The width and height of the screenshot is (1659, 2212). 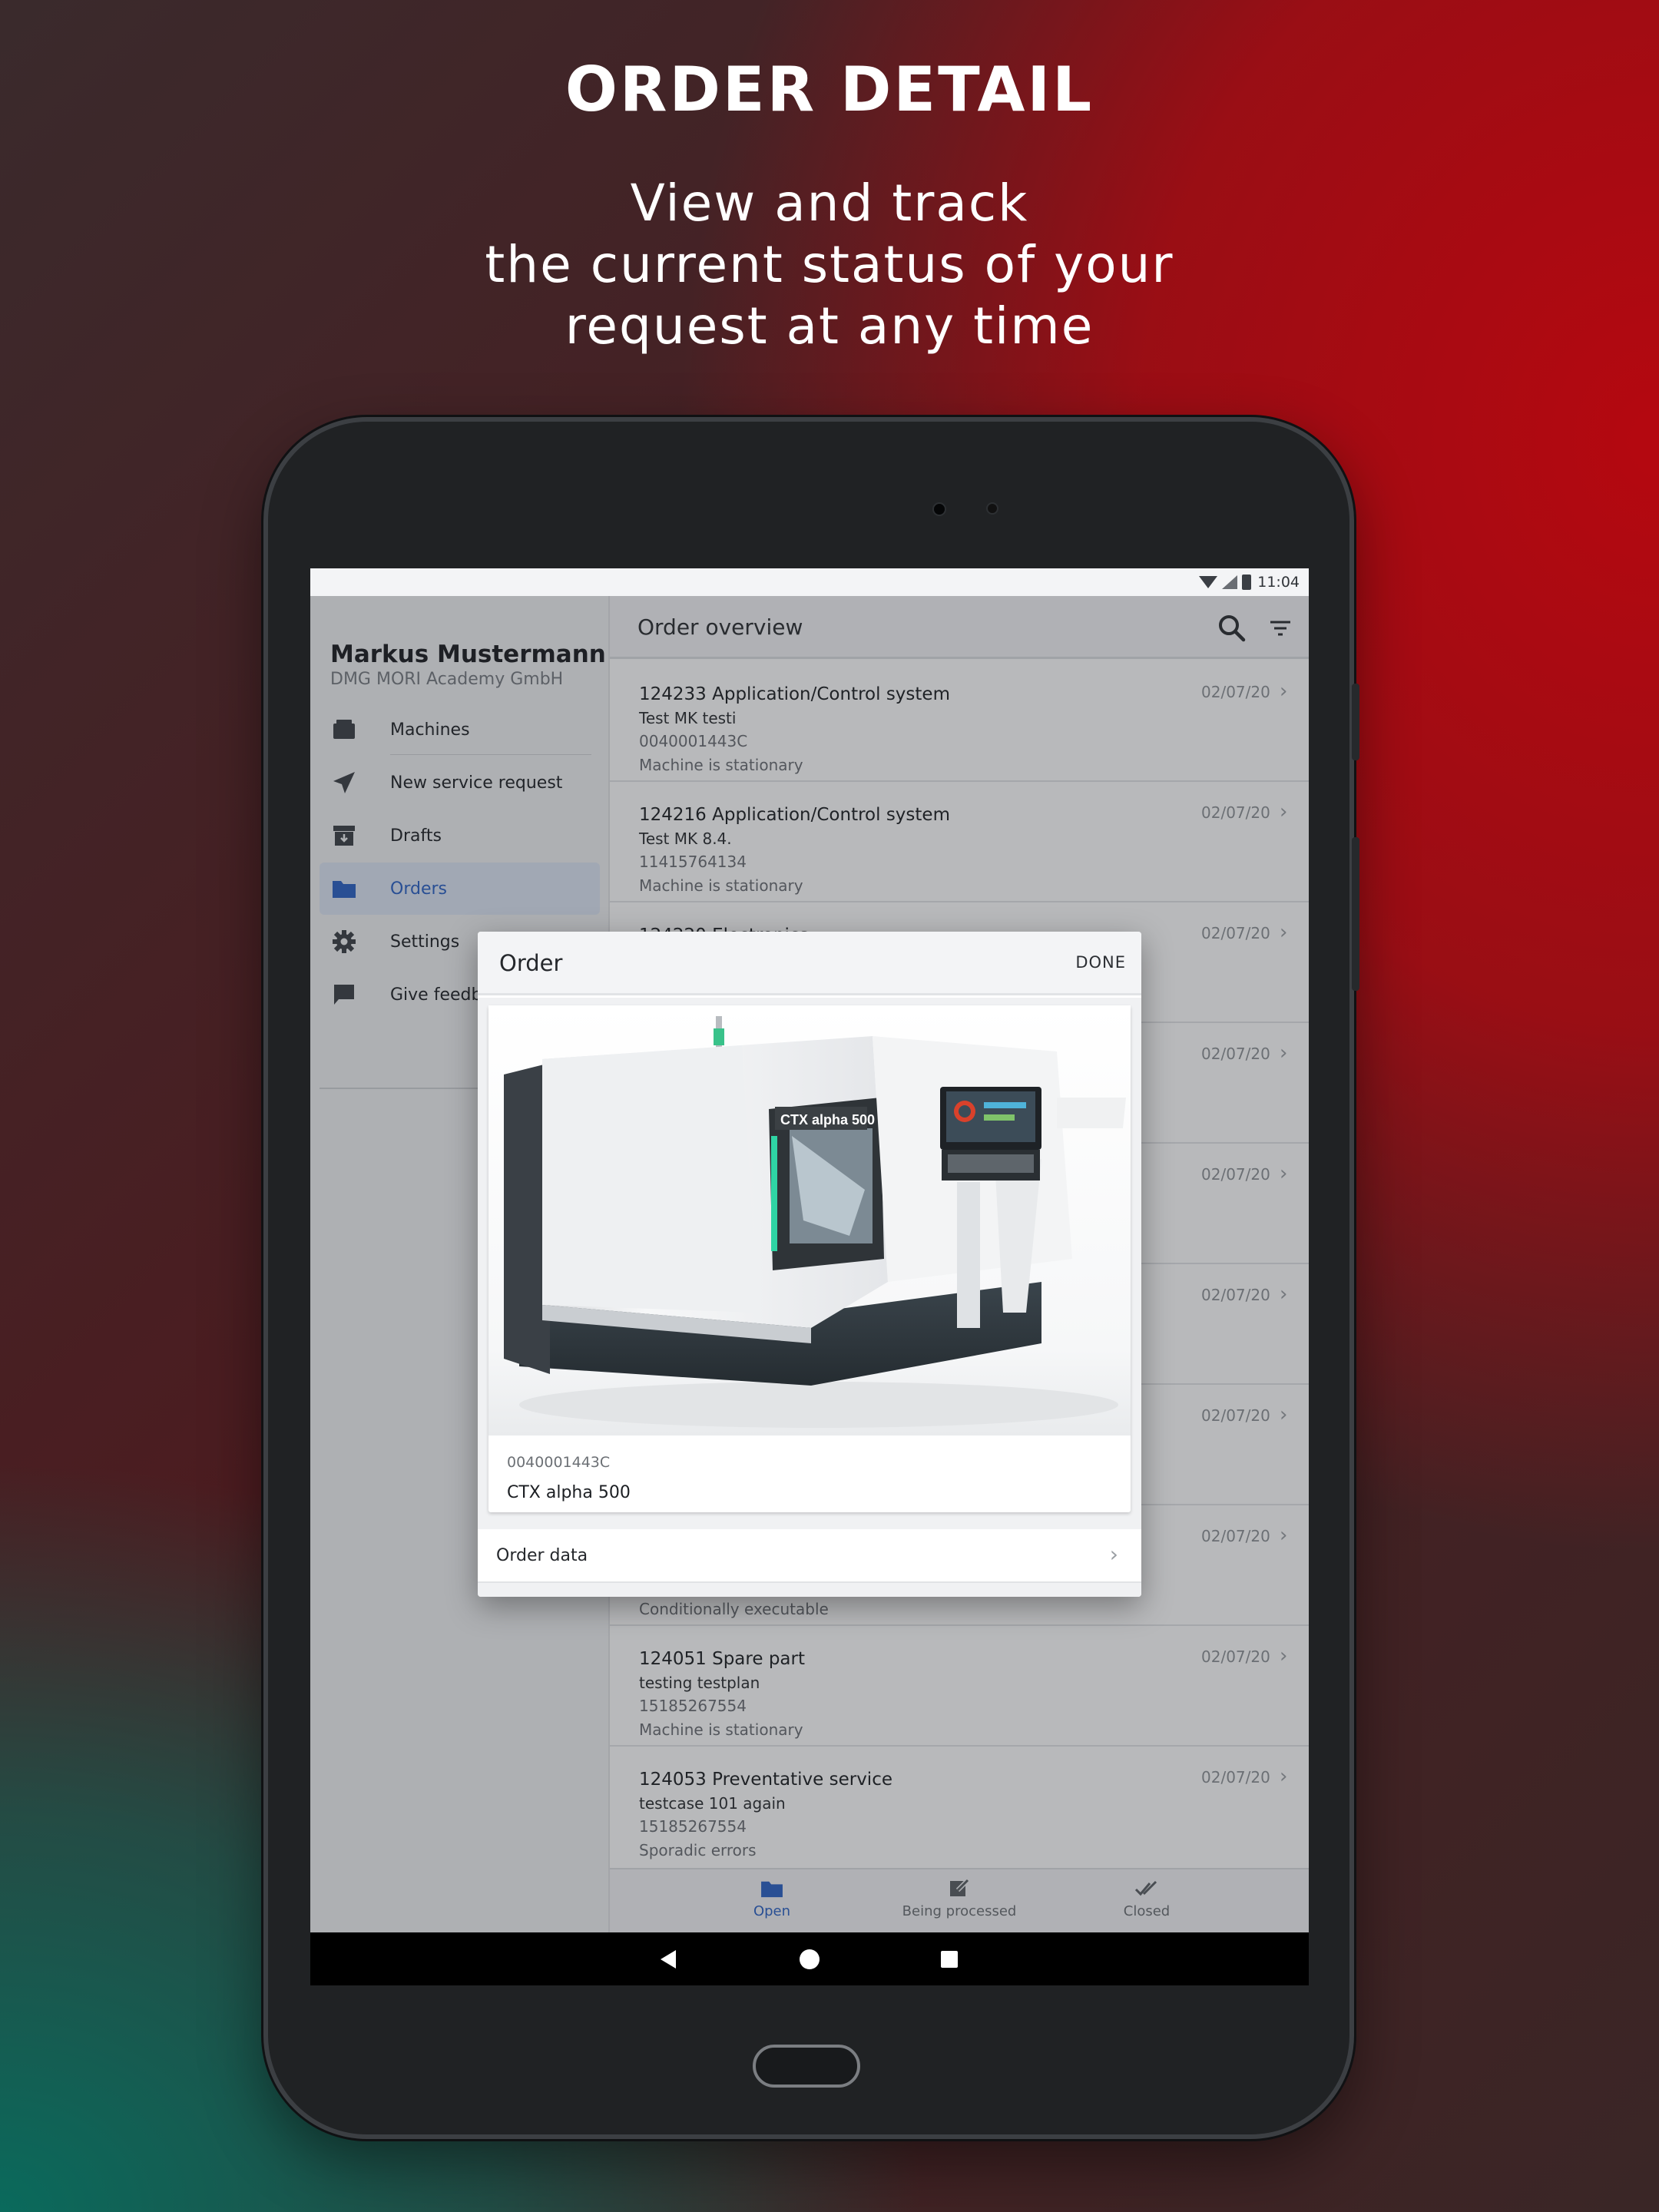 What do you see at coordinates (829, 326) in the screenshot?
I see `promo-subtitle-line: request at any time` at bounding box center [829, 326].